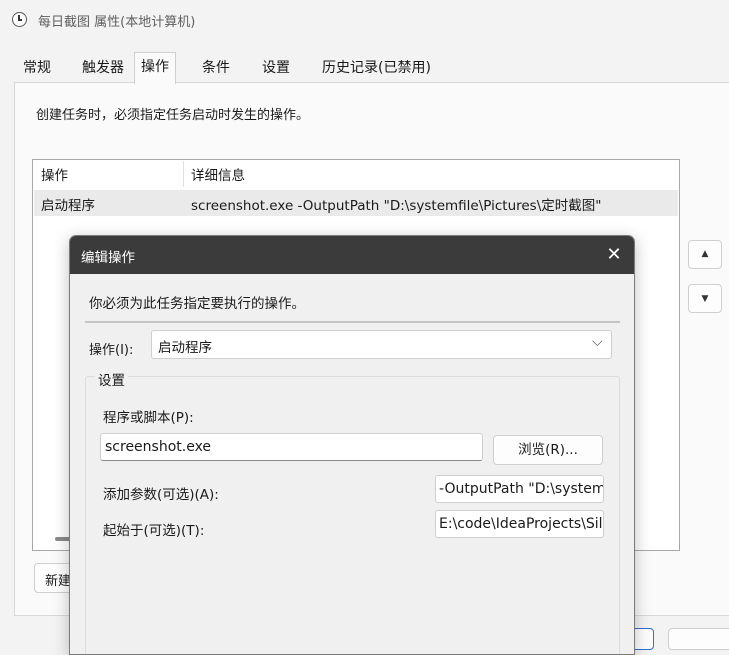 This screenshot has width=729, height=655. I want to click on settings-group-label: 设置, so click(111, 379).